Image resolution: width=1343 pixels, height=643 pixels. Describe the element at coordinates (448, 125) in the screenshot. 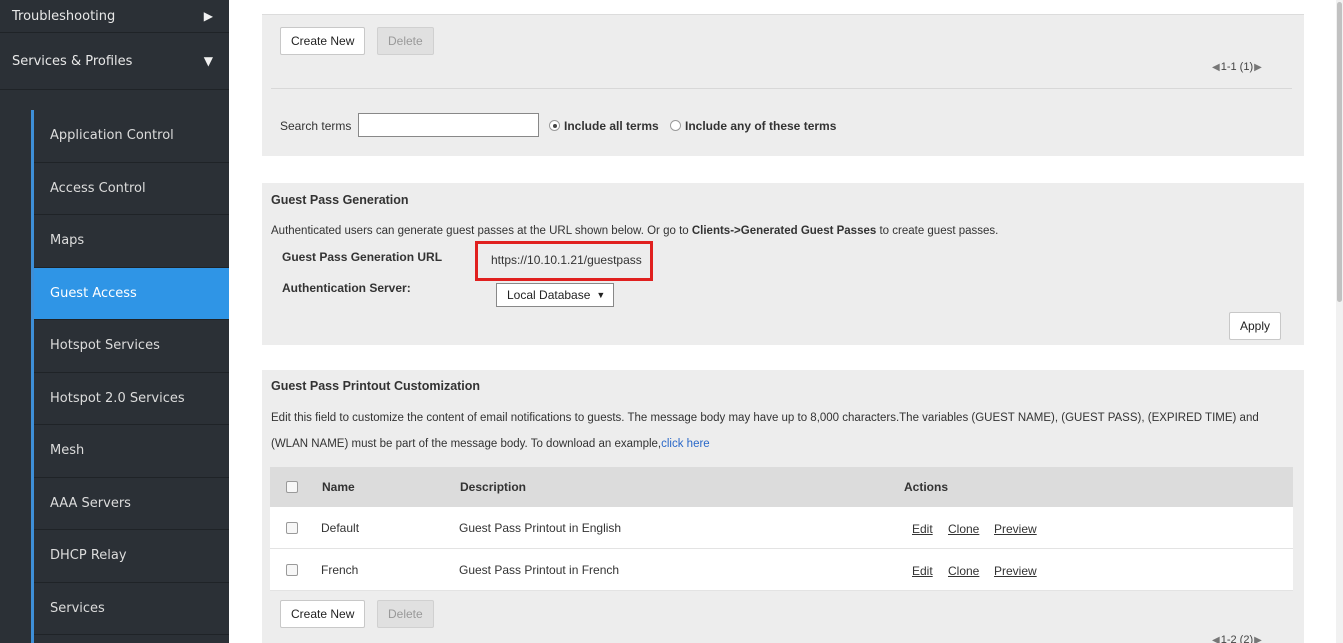

I see `search-input` at that location.